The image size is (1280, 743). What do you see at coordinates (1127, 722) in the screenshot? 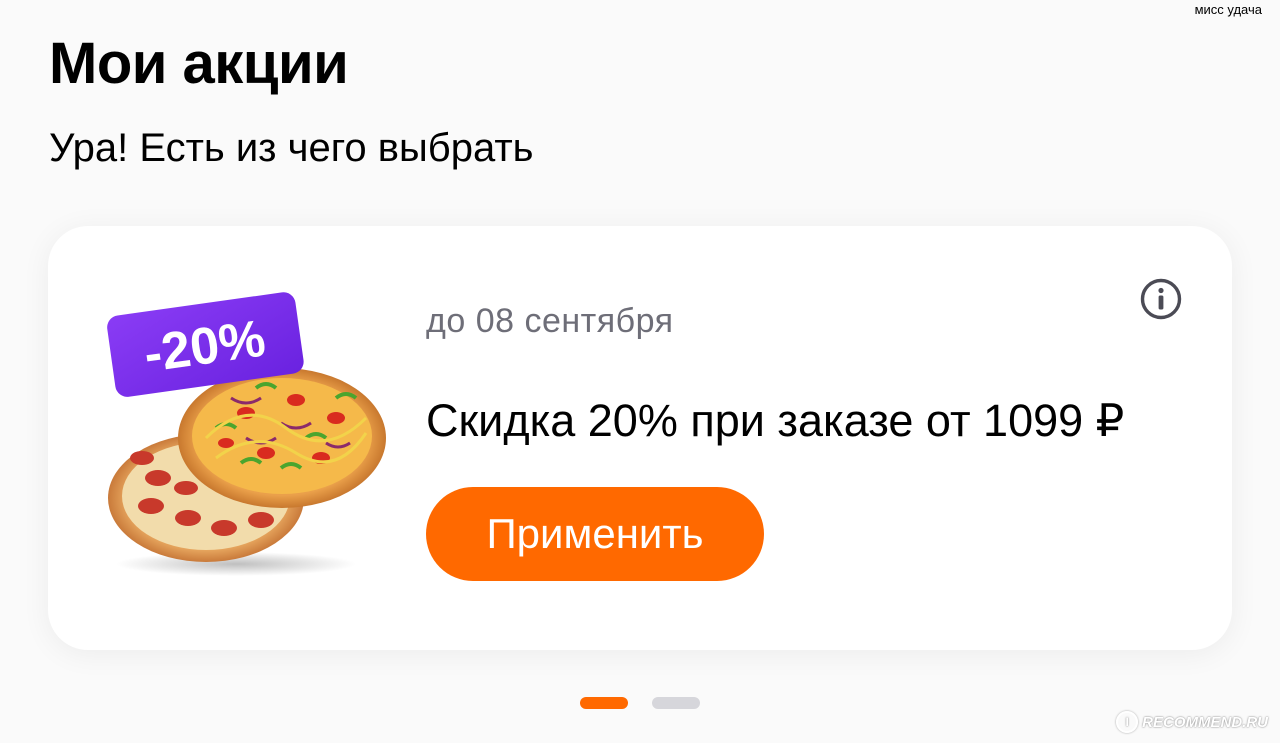
I see `watermark-badge-icon: I` at bounding box center [1127, 722].